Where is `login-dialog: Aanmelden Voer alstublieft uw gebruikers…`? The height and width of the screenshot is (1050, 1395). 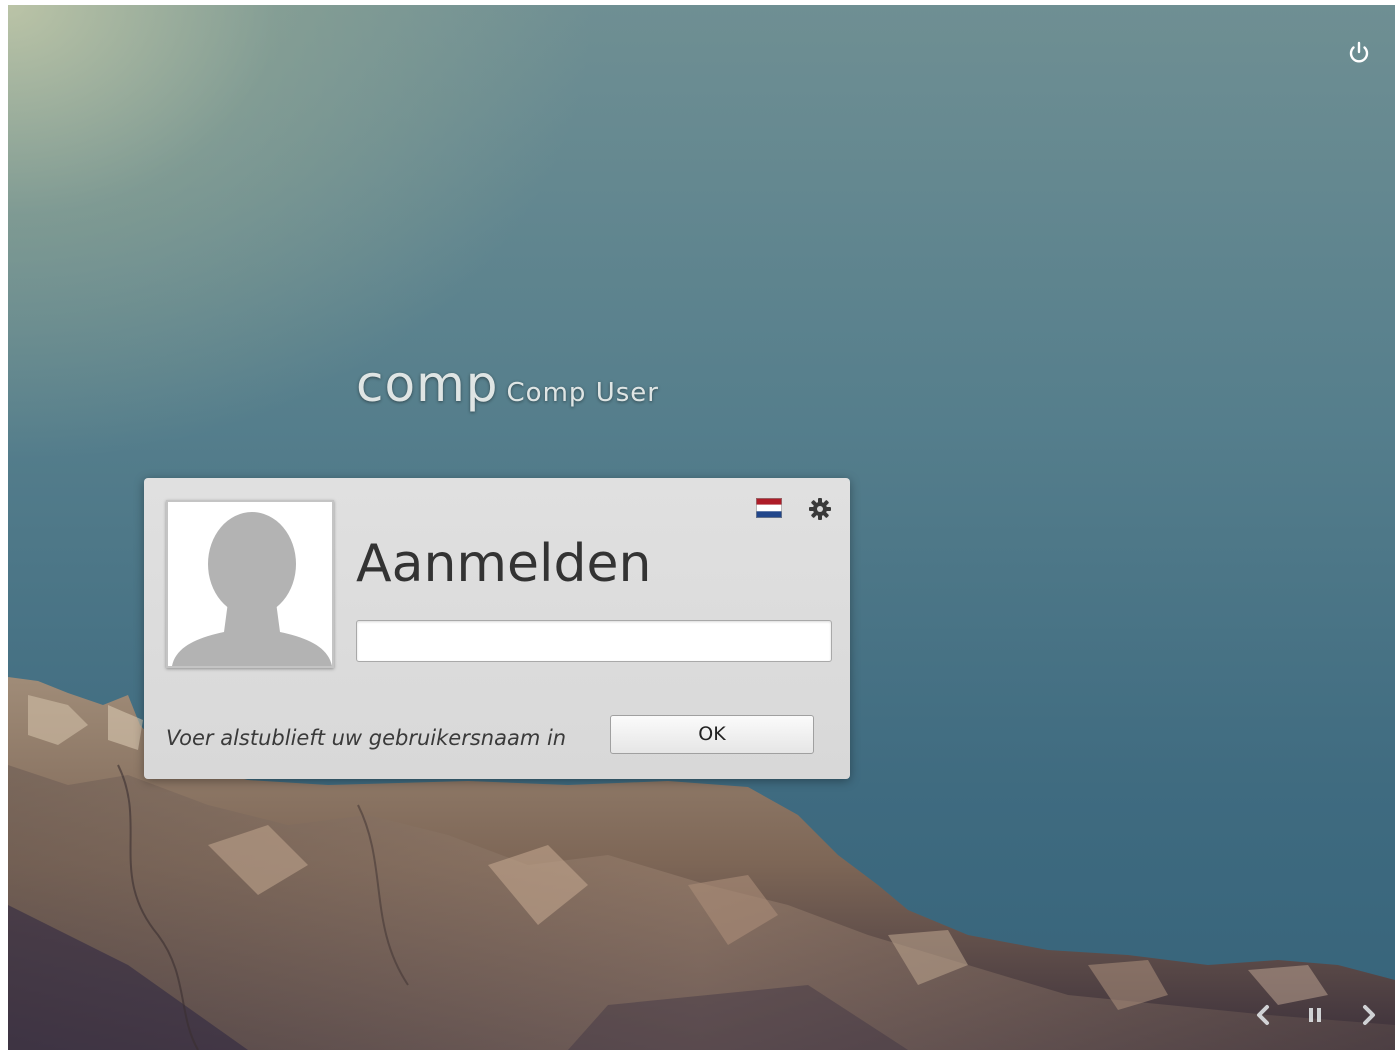 login-dialog: Aanmelden Voer alstublieft uw gebruikers… is located at coordinates (497, 628).